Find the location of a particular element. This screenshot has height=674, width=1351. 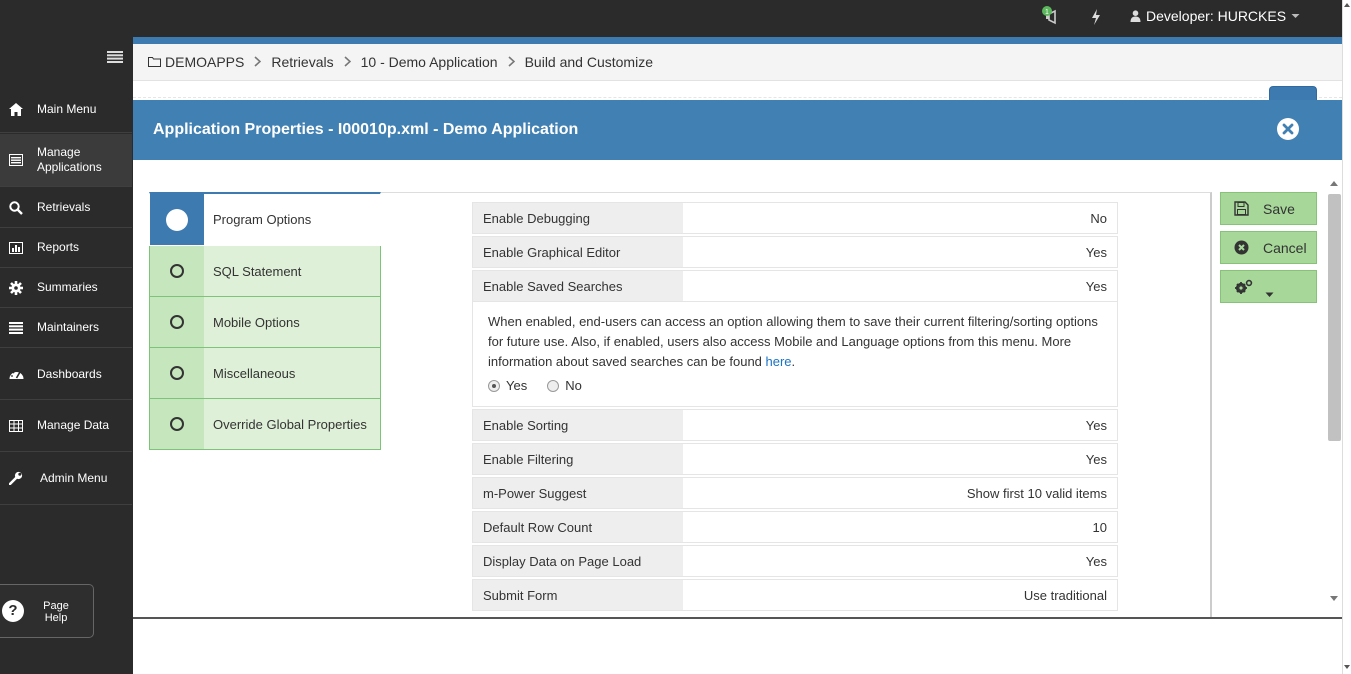

window-scroll-up-icon is located at coordinates (1347, 5).